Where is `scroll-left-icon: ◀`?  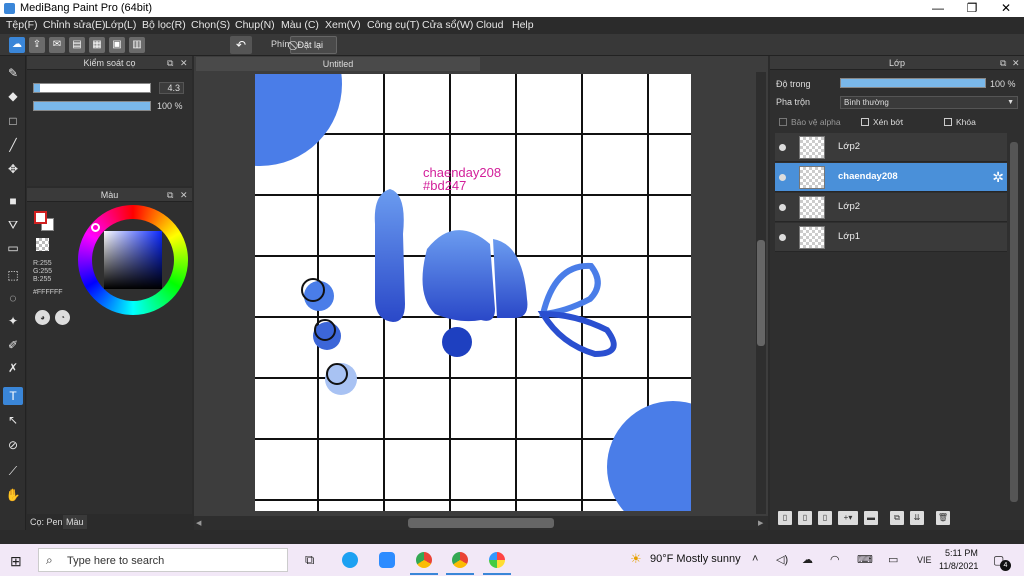
scroll-left-icon: ◀ is located at coordinates (198, 523).